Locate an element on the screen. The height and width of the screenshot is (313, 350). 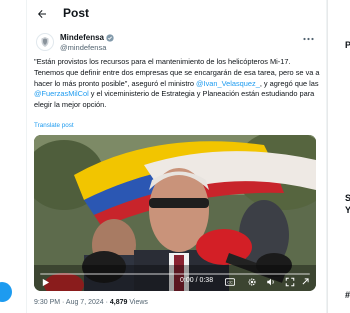
more-options-button is located at coordinates (308, 39).